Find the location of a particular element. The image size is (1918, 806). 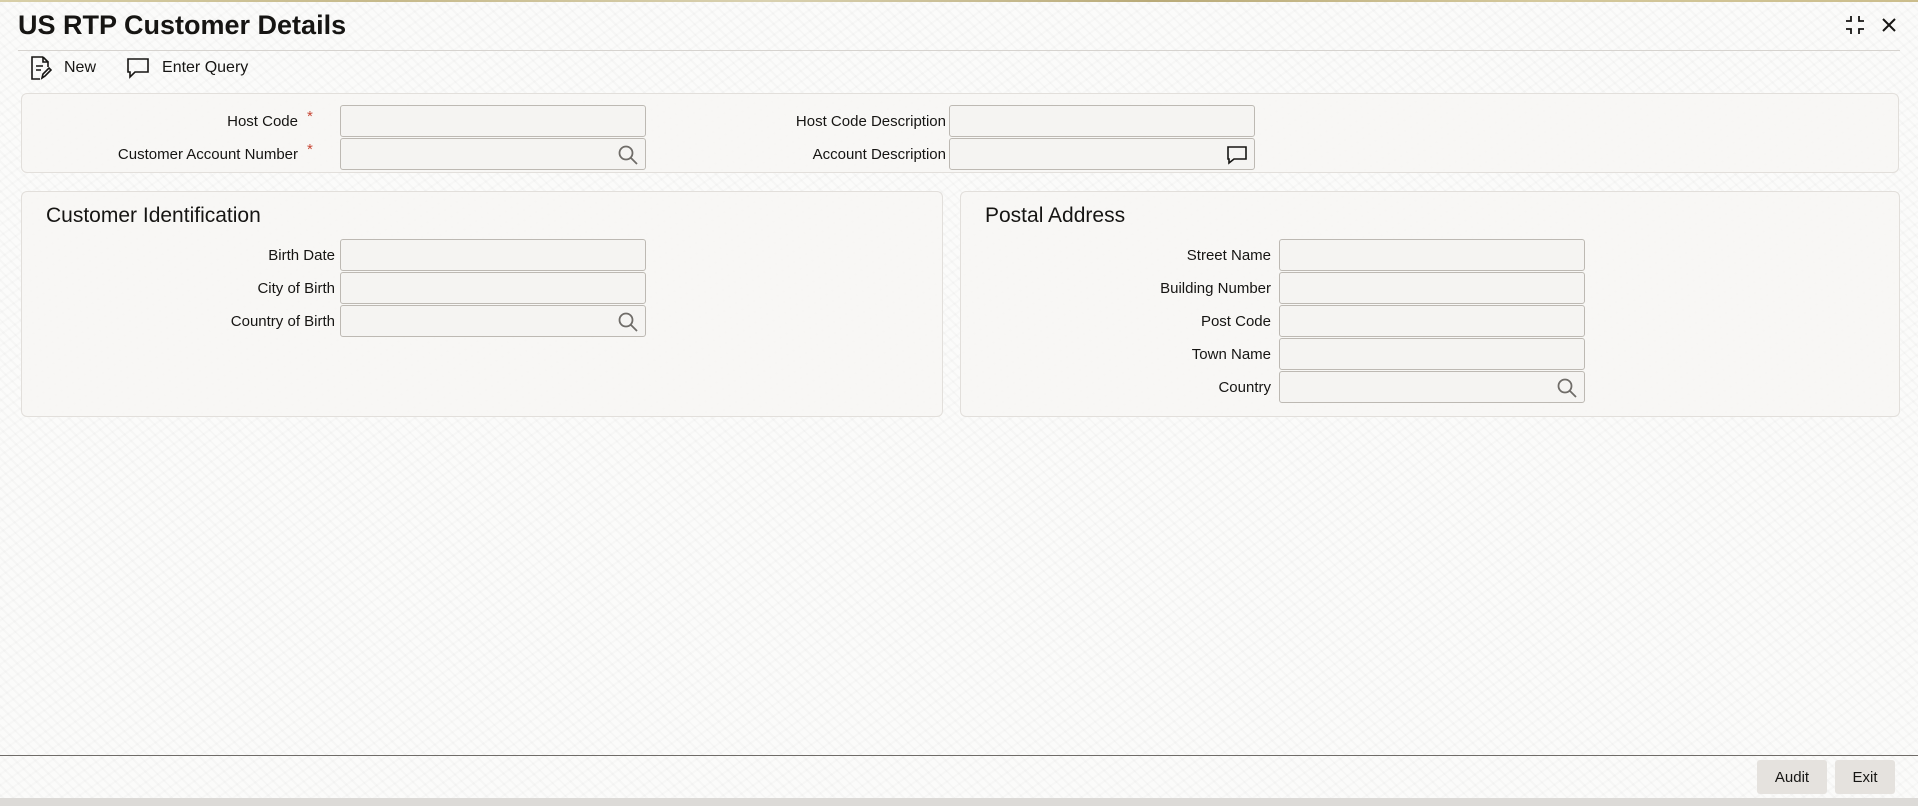

host-code-description-input is located at coordinates (1102, 121).